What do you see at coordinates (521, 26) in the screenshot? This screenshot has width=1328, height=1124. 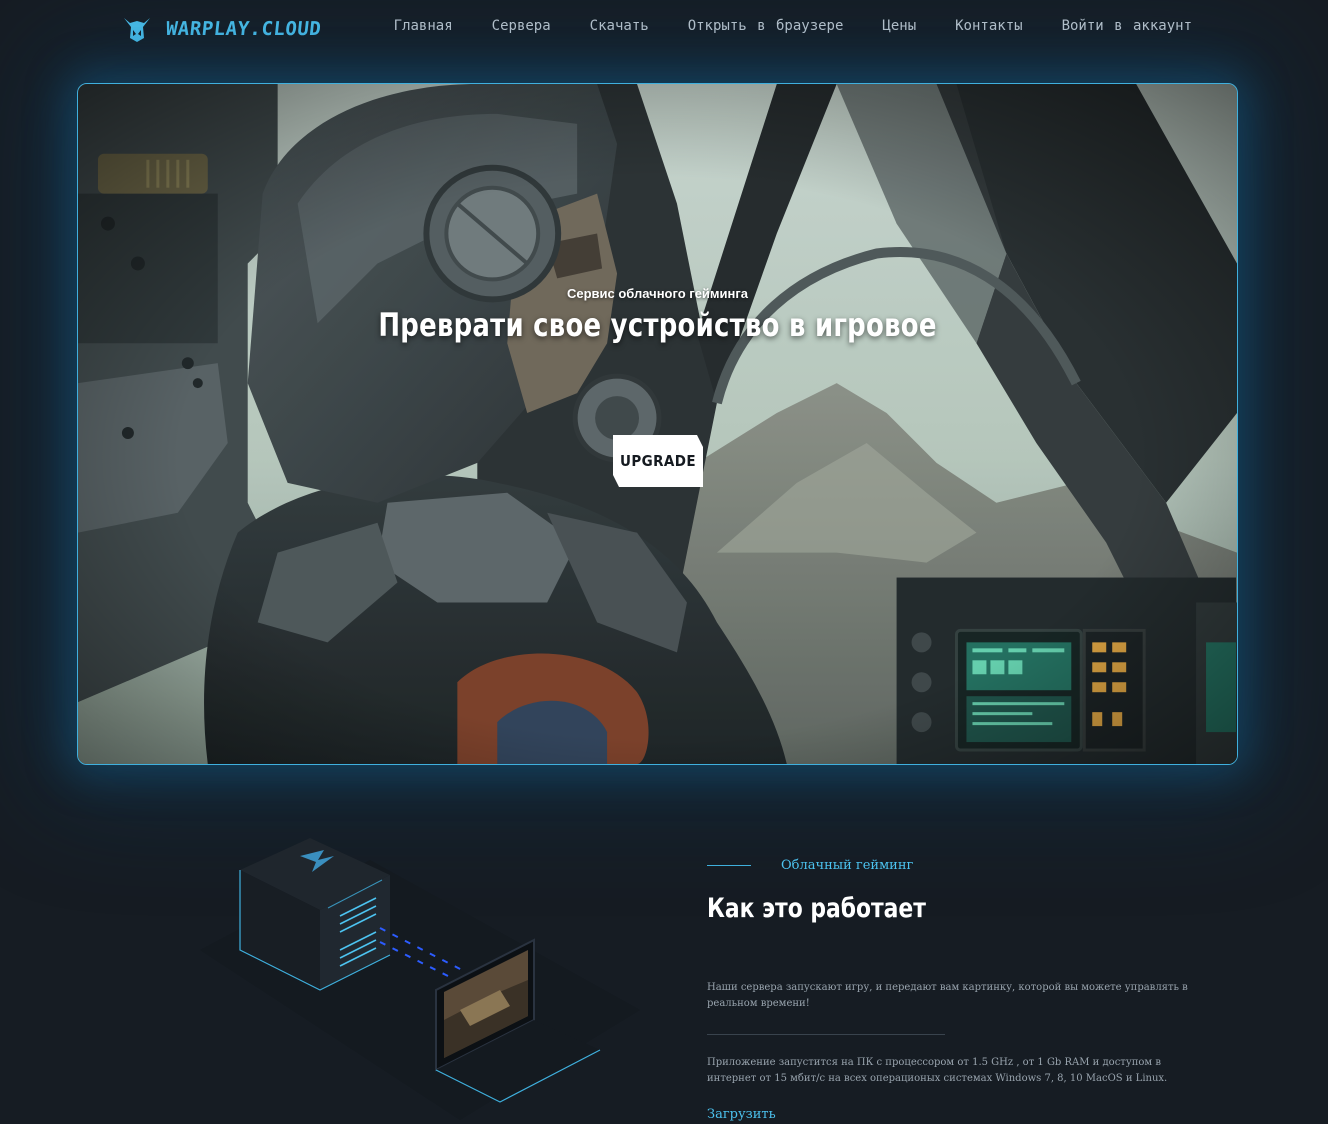 I see `nav-servers: Сервера` at bounding box center [521, 26].